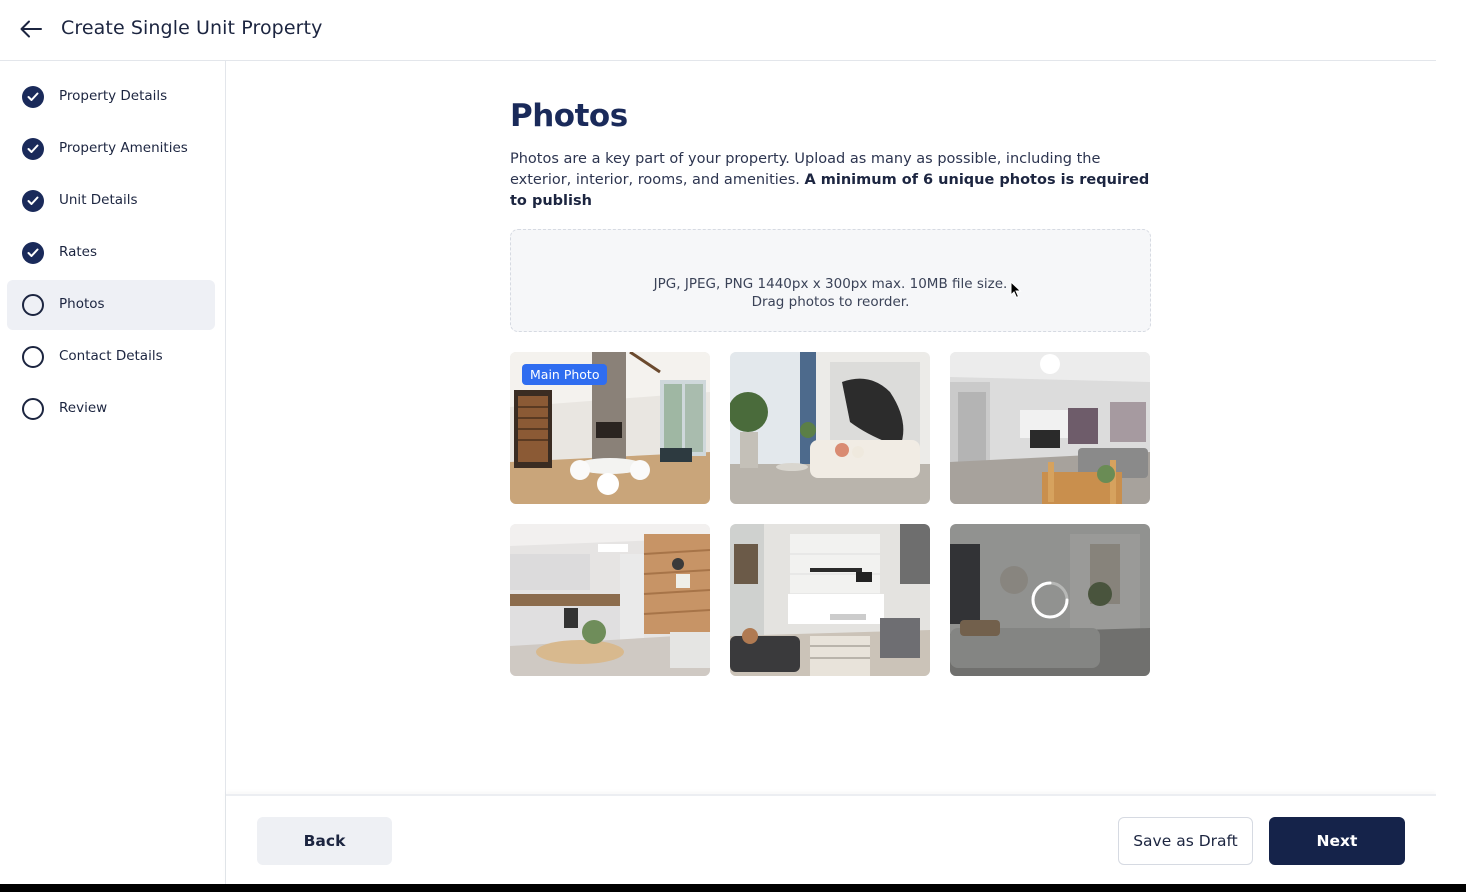 This screenshot has height=892, width=1466. What do you see at coordinates (111, 305) in the screenshot?
I see `sidebar-item-photos: Photos` at bounding box center [111, 305].